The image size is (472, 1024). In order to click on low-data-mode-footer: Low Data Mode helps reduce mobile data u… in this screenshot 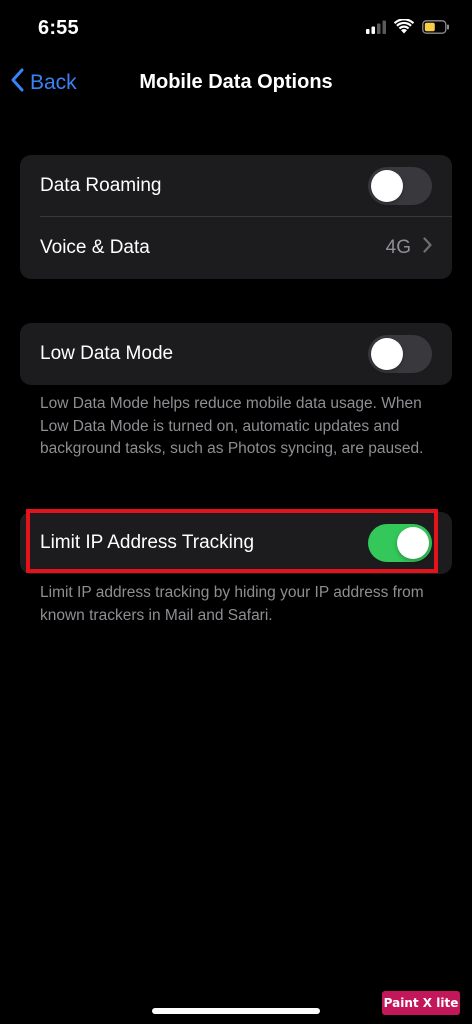, I will do `click(232, 426)`.